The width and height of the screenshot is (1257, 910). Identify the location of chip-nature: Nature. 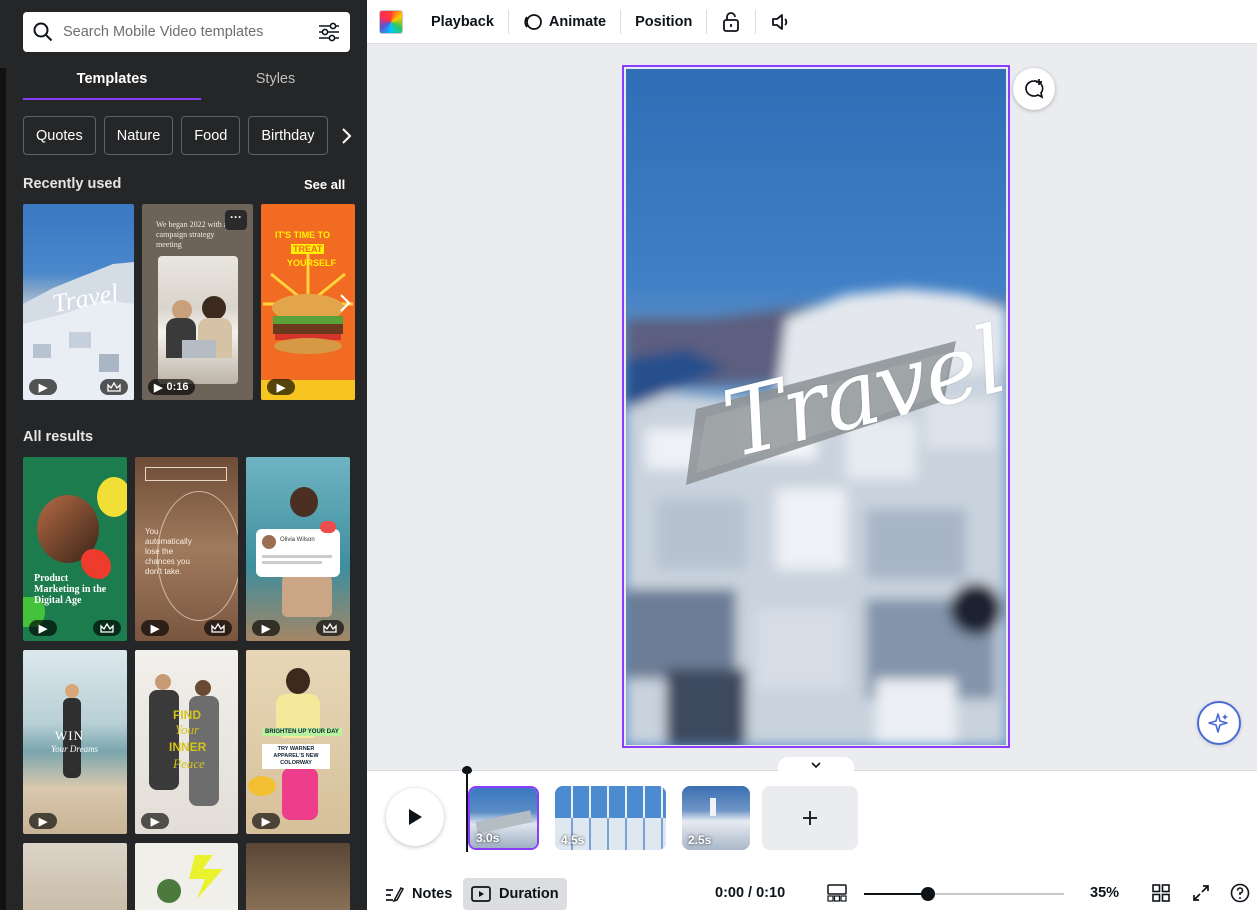
(138, 135).